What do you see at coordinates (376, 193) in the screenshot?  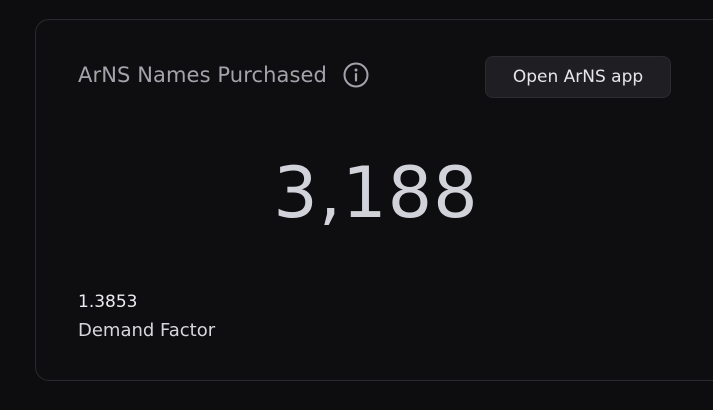 I see `names-purchased-count: 3,188` at bounding box center [376, 193].